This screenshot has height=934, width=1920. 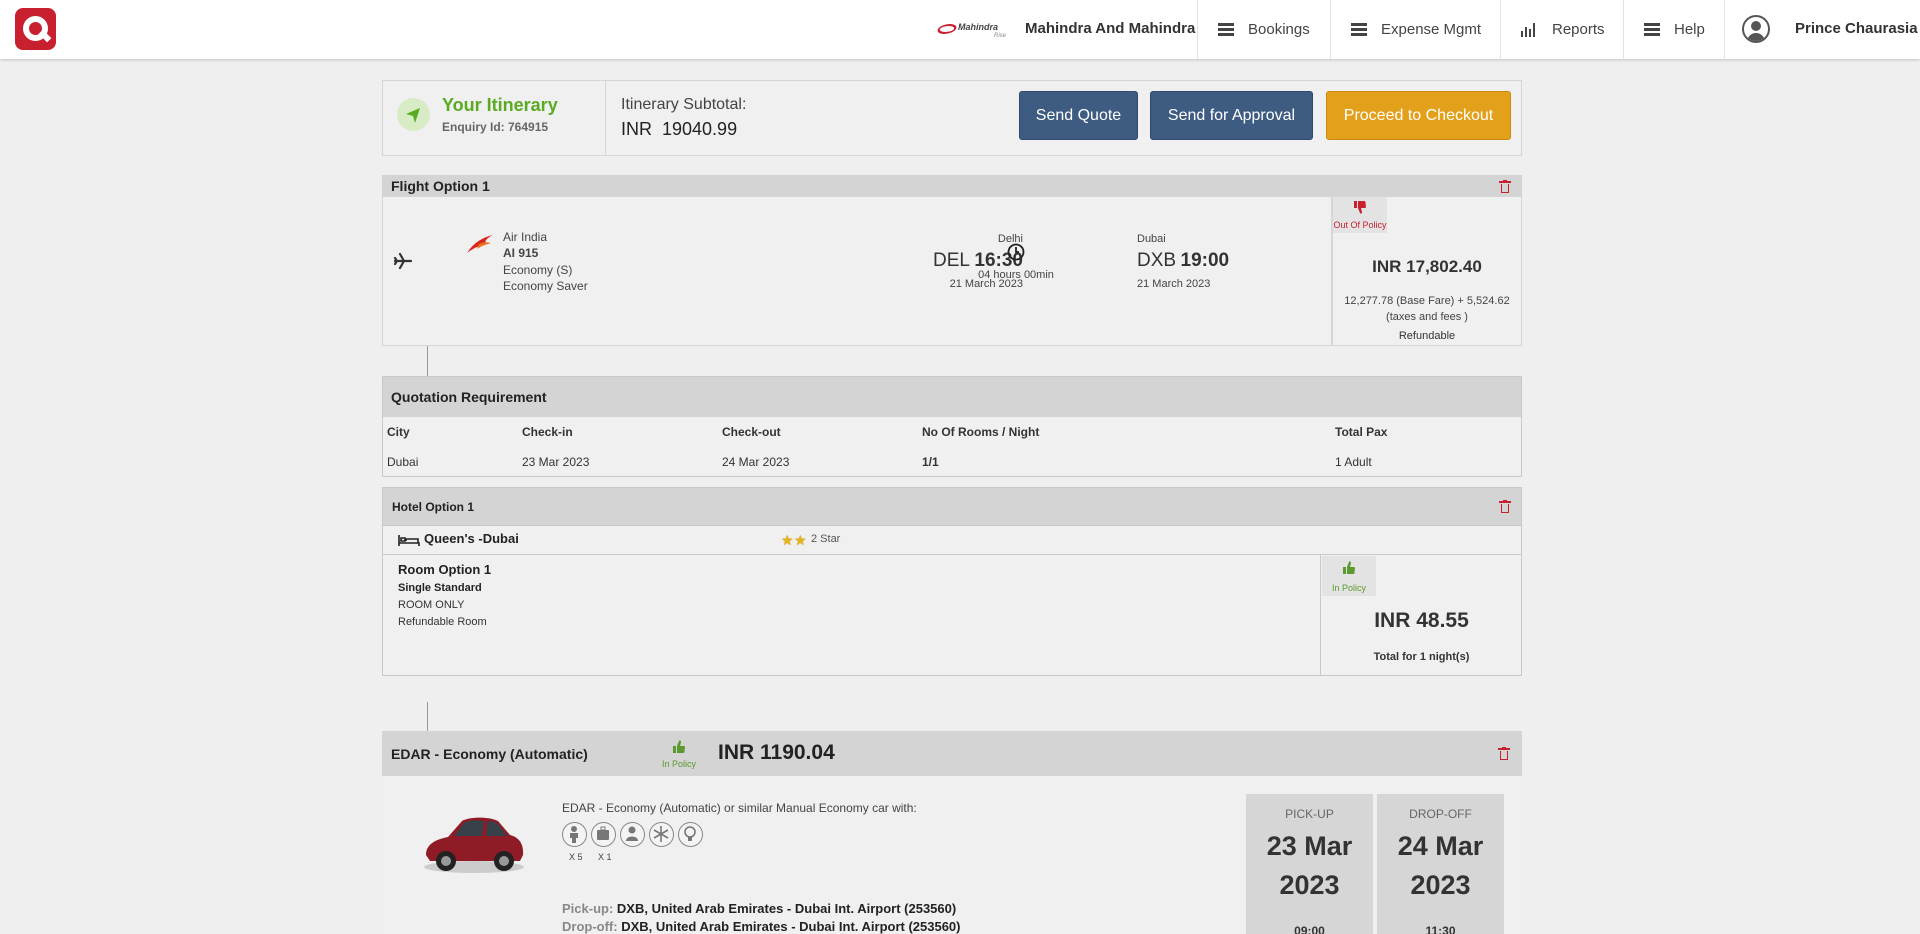 I want to click on nav-bookings: Bookings, so click(x=1264, y=29).